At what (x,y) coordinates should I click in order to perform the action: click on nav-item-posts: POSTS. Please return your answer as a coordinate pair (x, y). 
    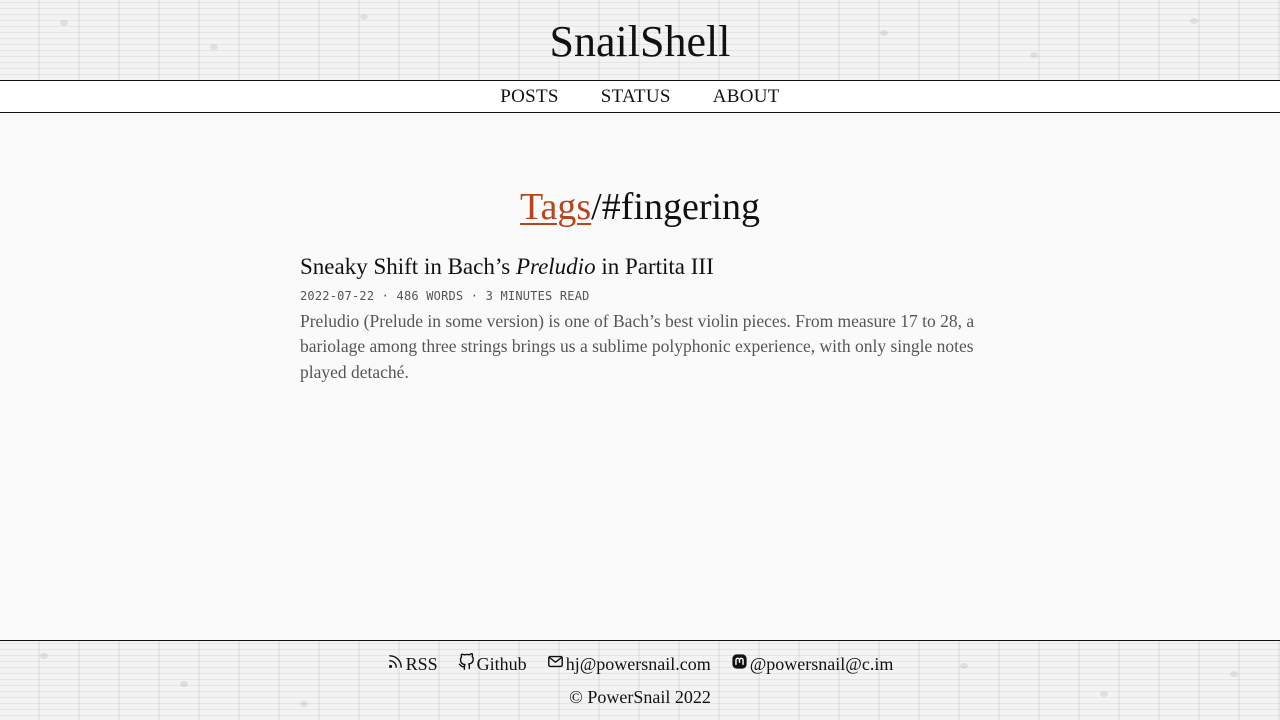
    Looking at the image, I should click on (529, 97).